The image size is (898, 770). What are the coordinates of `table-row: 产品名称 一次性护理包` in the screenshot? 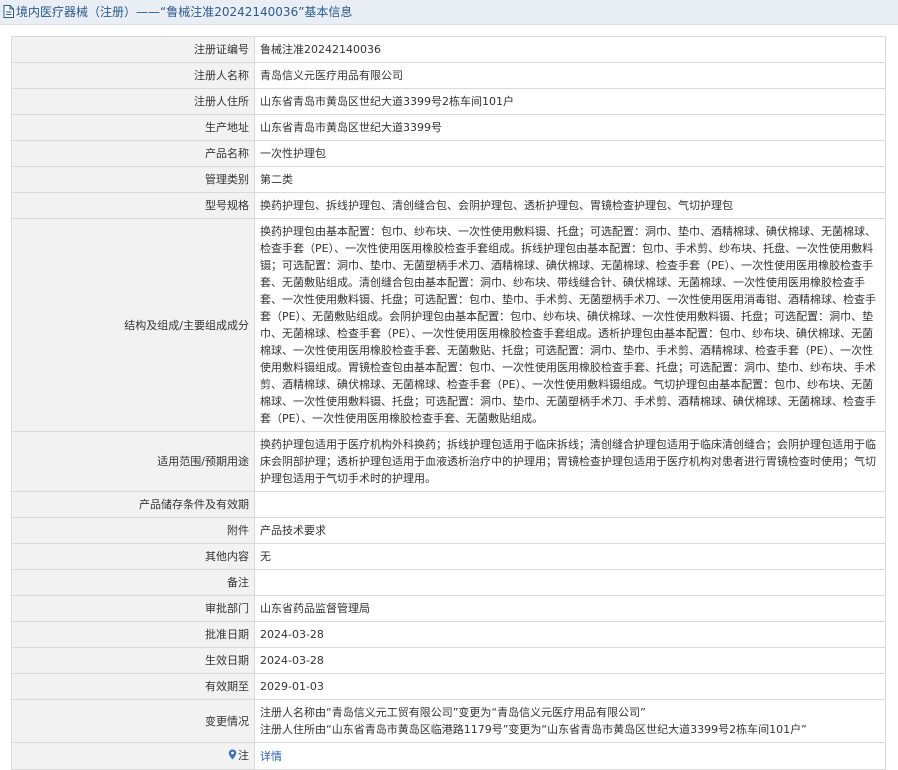 It's located at (448, 153).